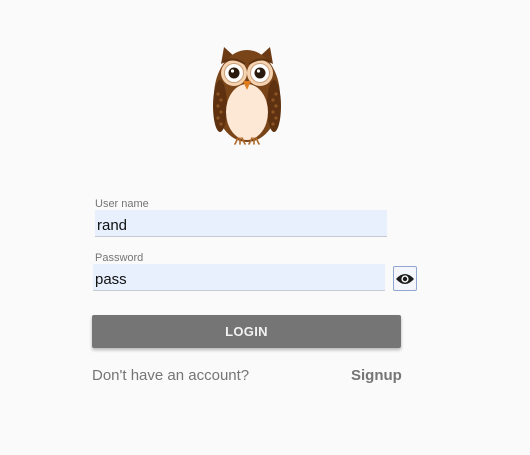  What do you see at coordinates (246, 331) in the screenshot?
I see `login-button: LOGIN` at bounding box center [246, 331].